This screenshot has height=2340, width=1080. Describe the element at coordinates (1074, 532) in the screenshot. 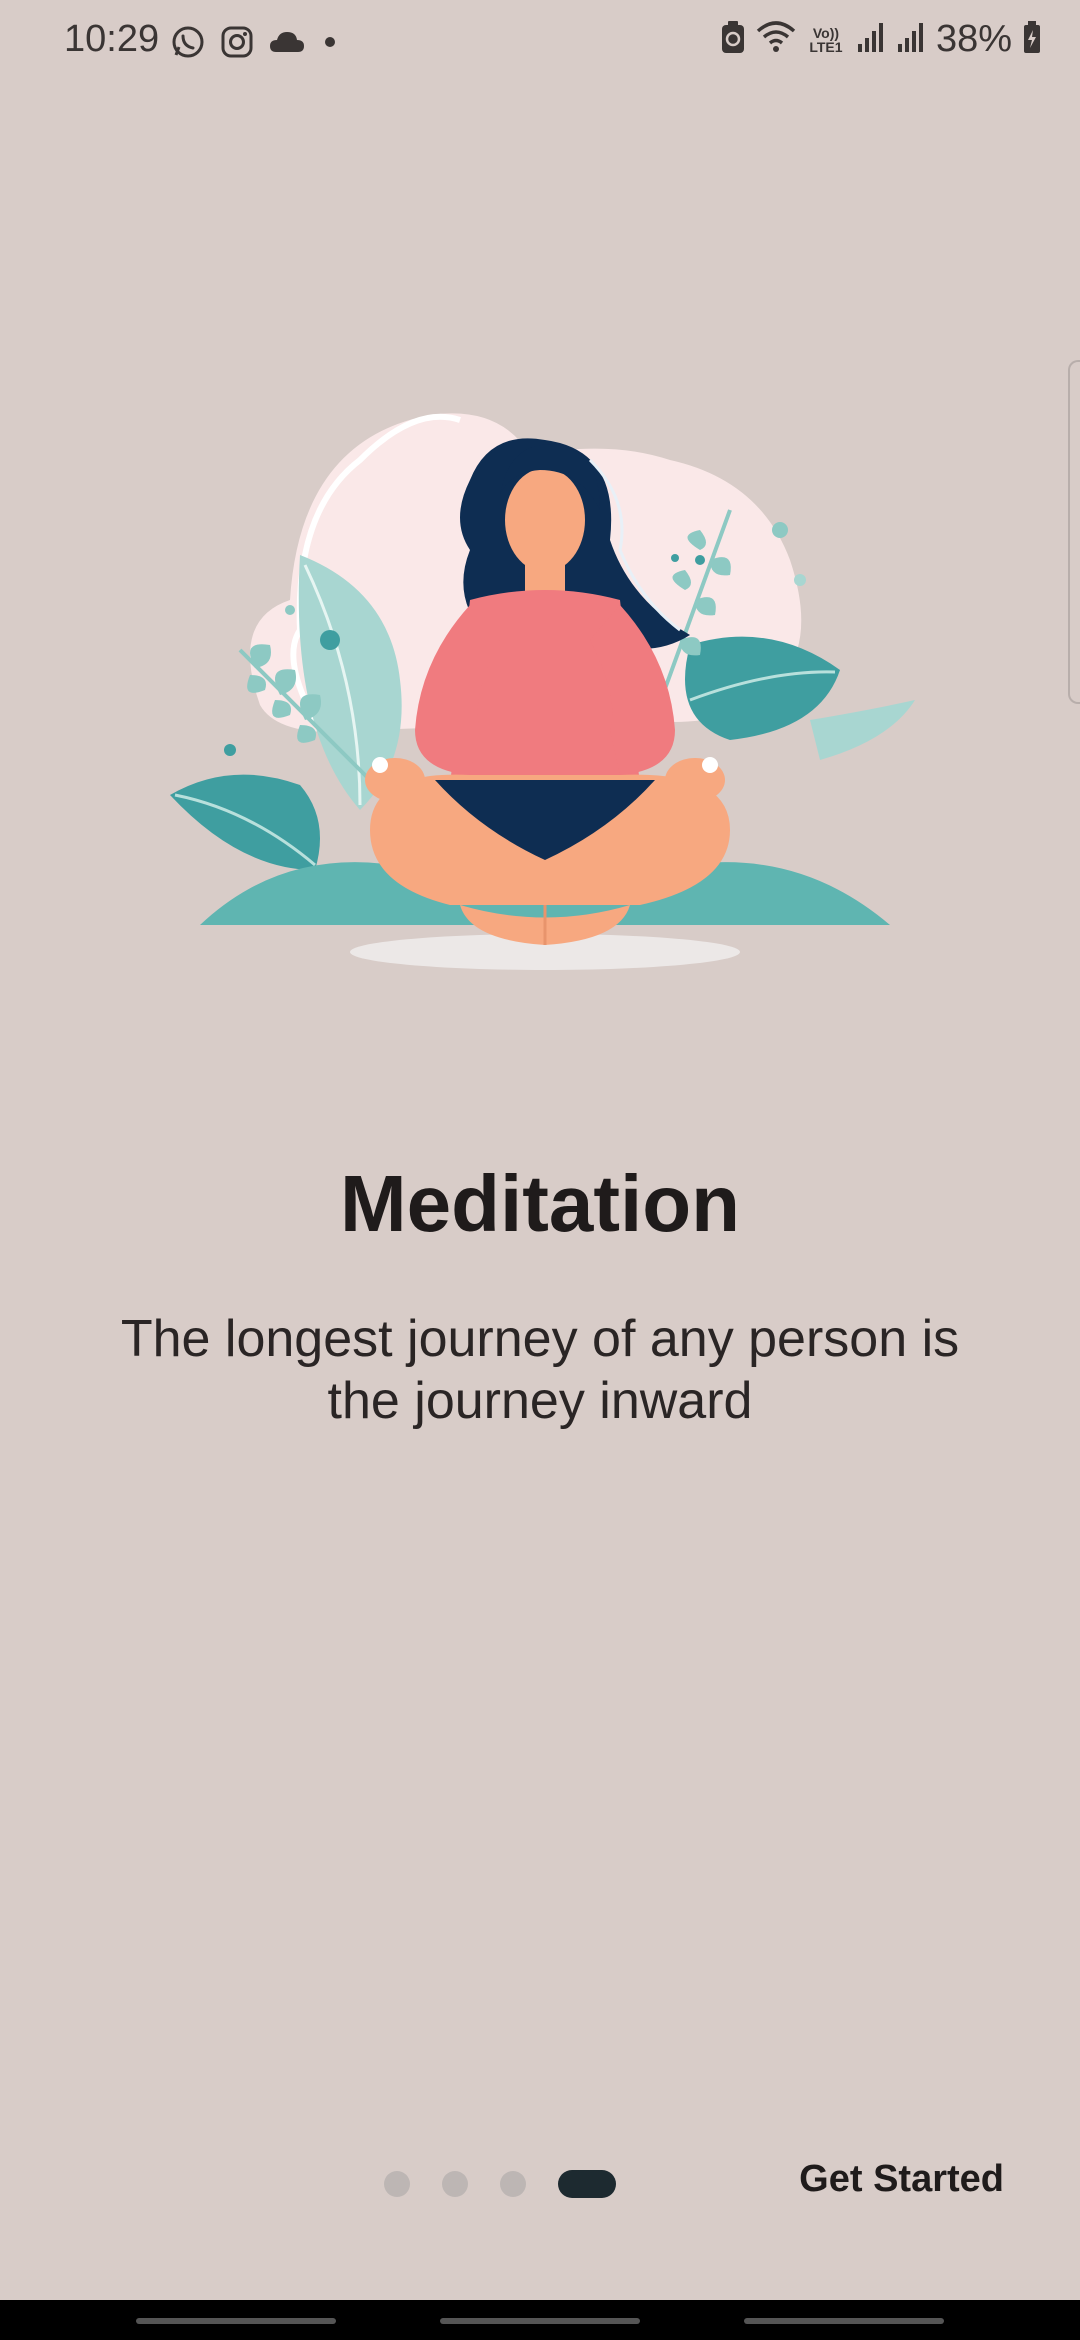

I see `edge-panel-handle` at that location.